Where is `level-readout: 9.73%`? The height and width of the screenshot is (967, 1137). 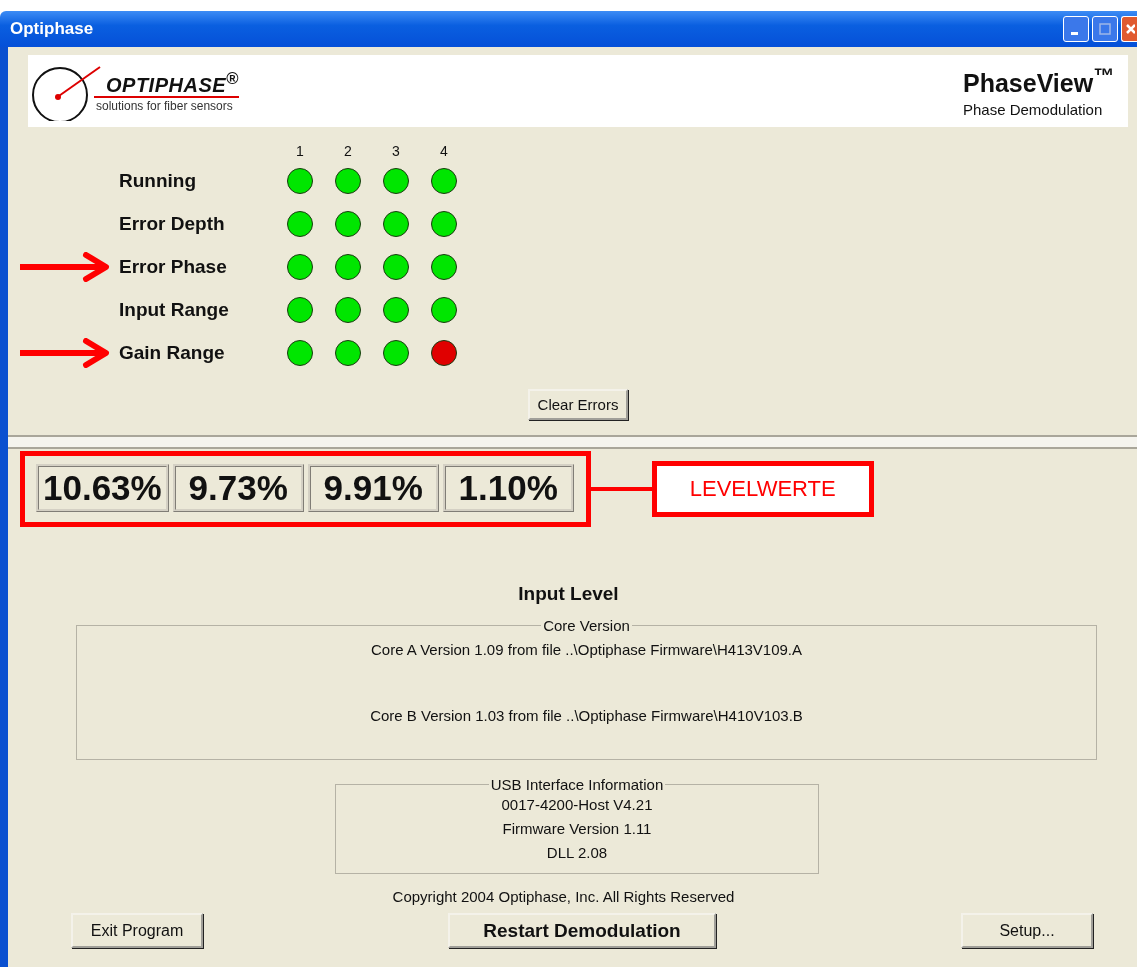
level-readout: 9.73% is located at coordinates (238, 488).